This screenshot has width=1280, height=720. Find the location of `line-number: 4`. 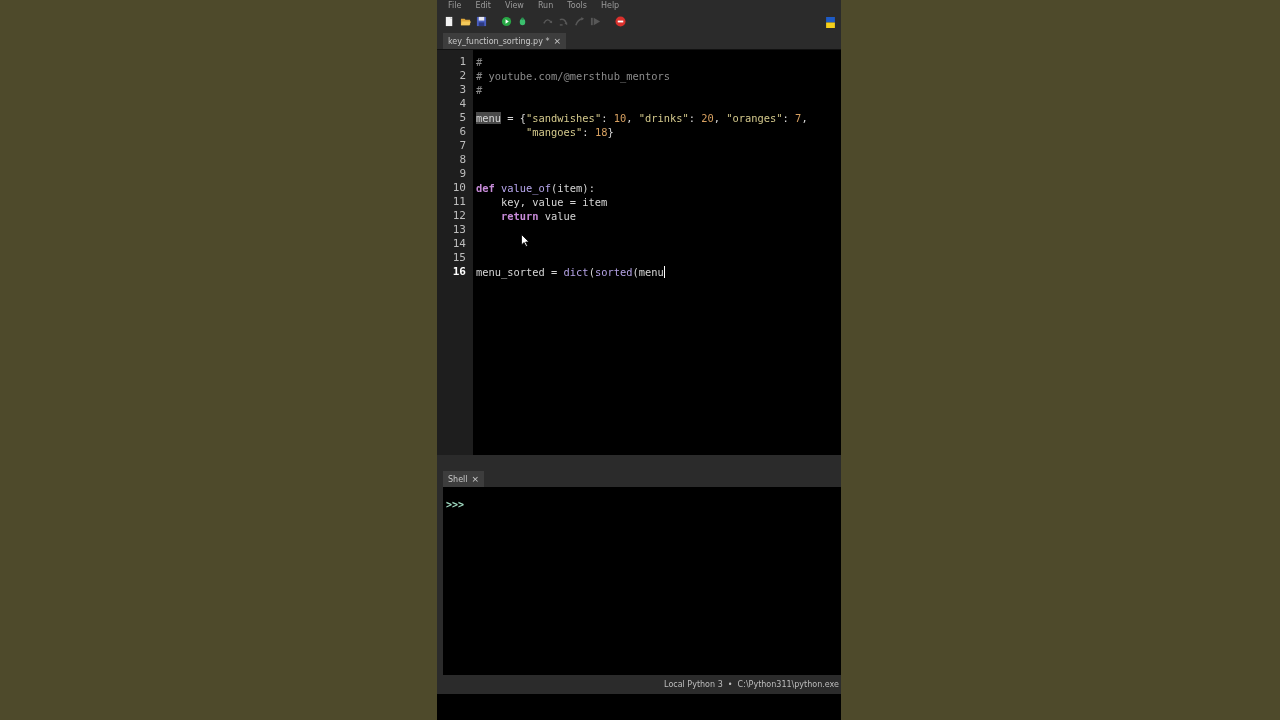

line-number: 4 is located at coordinates (462, 103).